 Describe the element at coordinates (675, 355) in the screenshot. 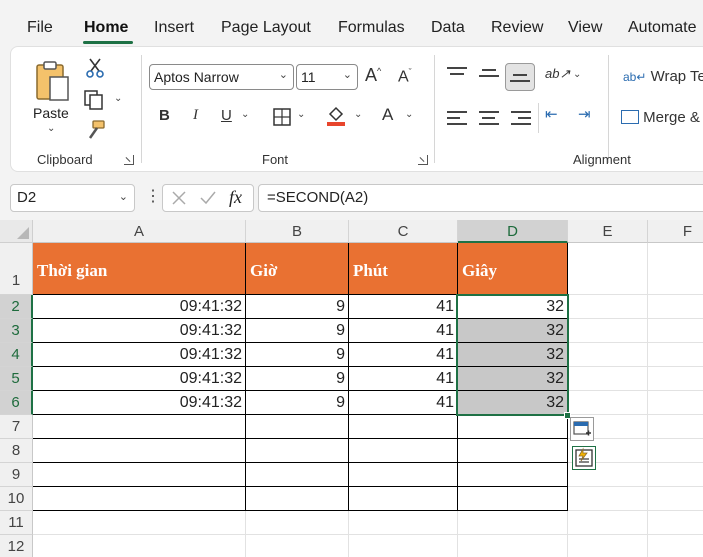

I see `cell-f4` at that location.